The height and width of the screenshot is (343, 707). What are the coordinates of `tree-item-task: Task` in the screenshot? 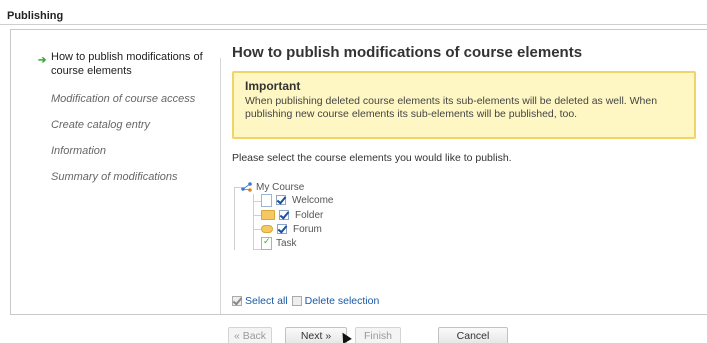 It's located at (279, 243).